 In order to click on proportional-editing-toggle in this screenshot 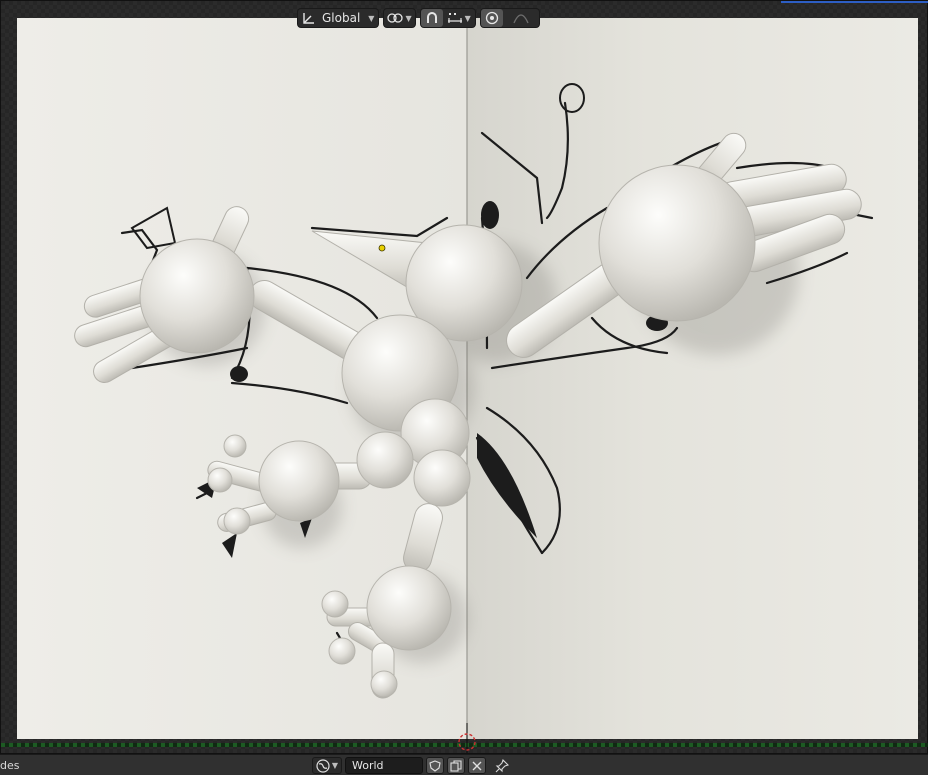, I will do `click(491, 18)`.